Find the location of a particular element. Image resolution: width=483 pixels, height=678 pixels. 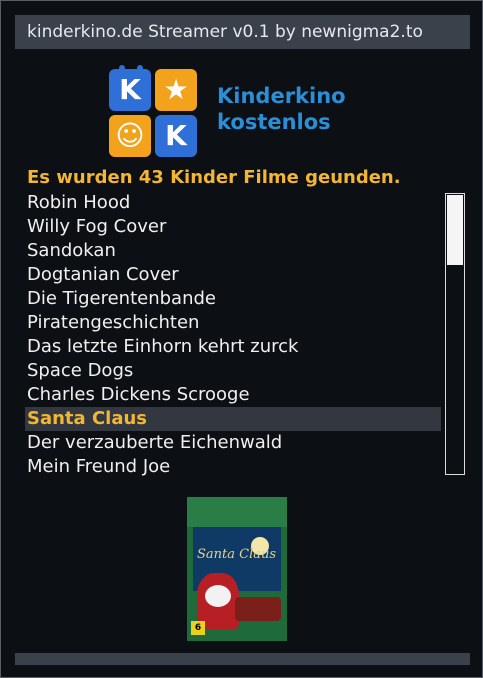

movie-list-item: Robin Hood is located at coordinates (233, 203).